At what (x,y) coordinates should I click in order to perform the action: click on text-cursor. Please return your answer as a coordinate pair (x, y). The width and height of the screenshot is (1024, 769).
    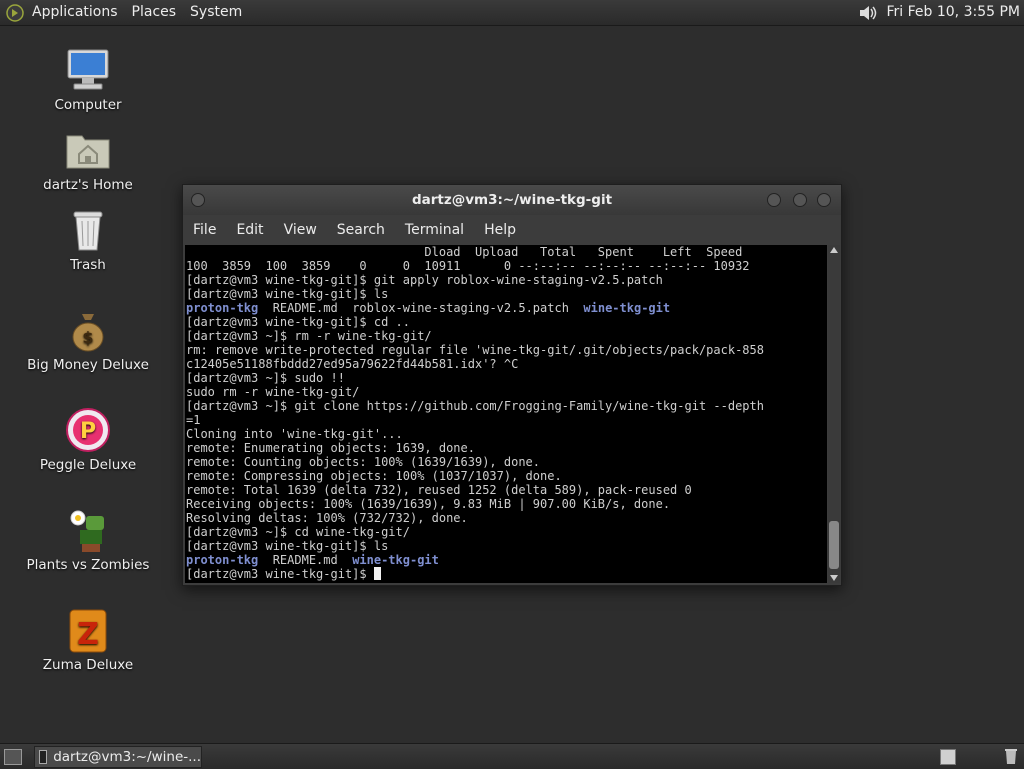
    Looking at the image, I should click on (377, 573).